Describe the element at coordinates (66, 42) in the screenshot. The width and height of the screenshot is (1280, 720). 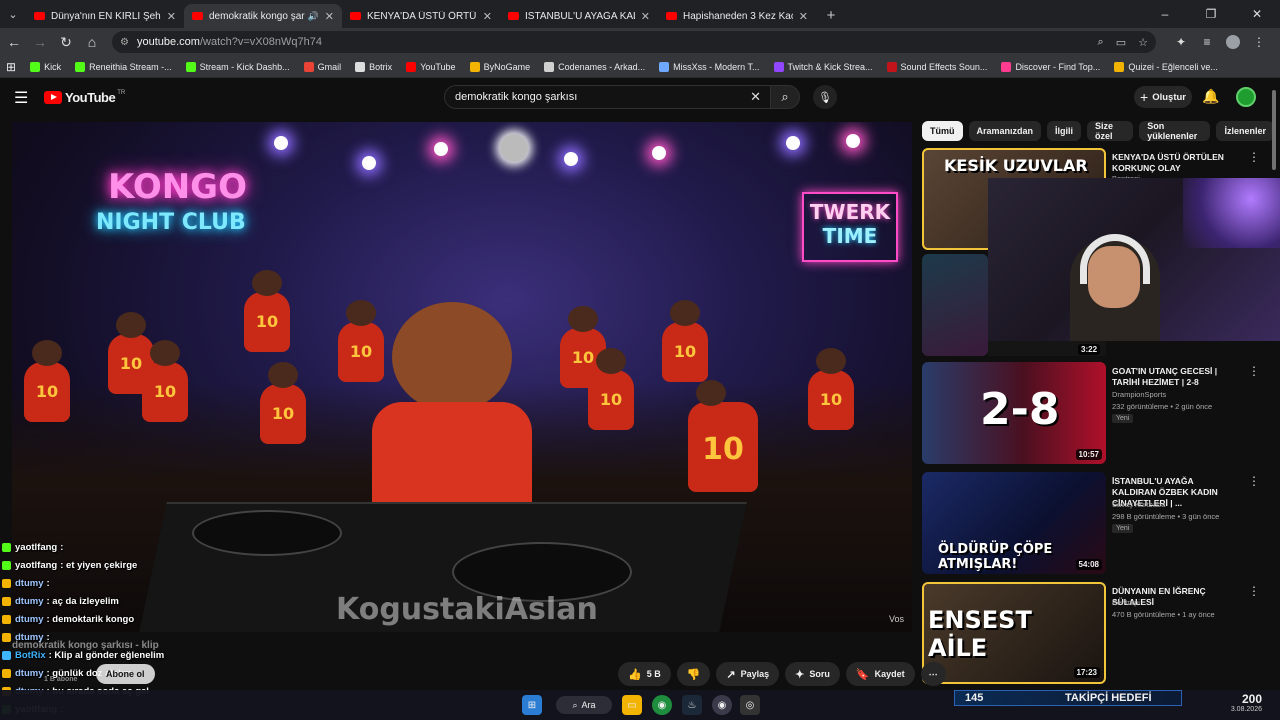
I see `reload-icon: ↻` at that location.